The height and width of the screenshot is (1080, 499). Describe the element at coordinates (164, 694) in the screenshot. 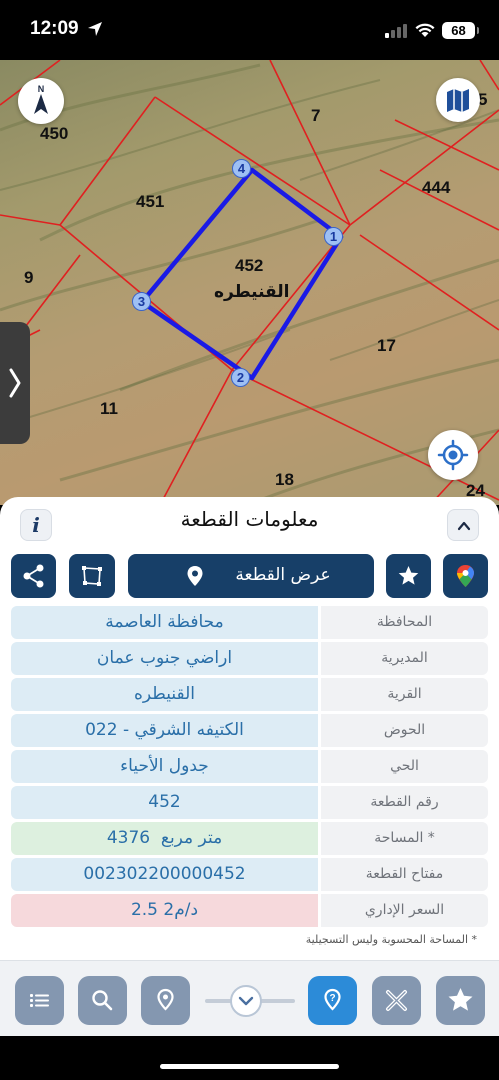

I see `village-value: القنيطره` at that location.